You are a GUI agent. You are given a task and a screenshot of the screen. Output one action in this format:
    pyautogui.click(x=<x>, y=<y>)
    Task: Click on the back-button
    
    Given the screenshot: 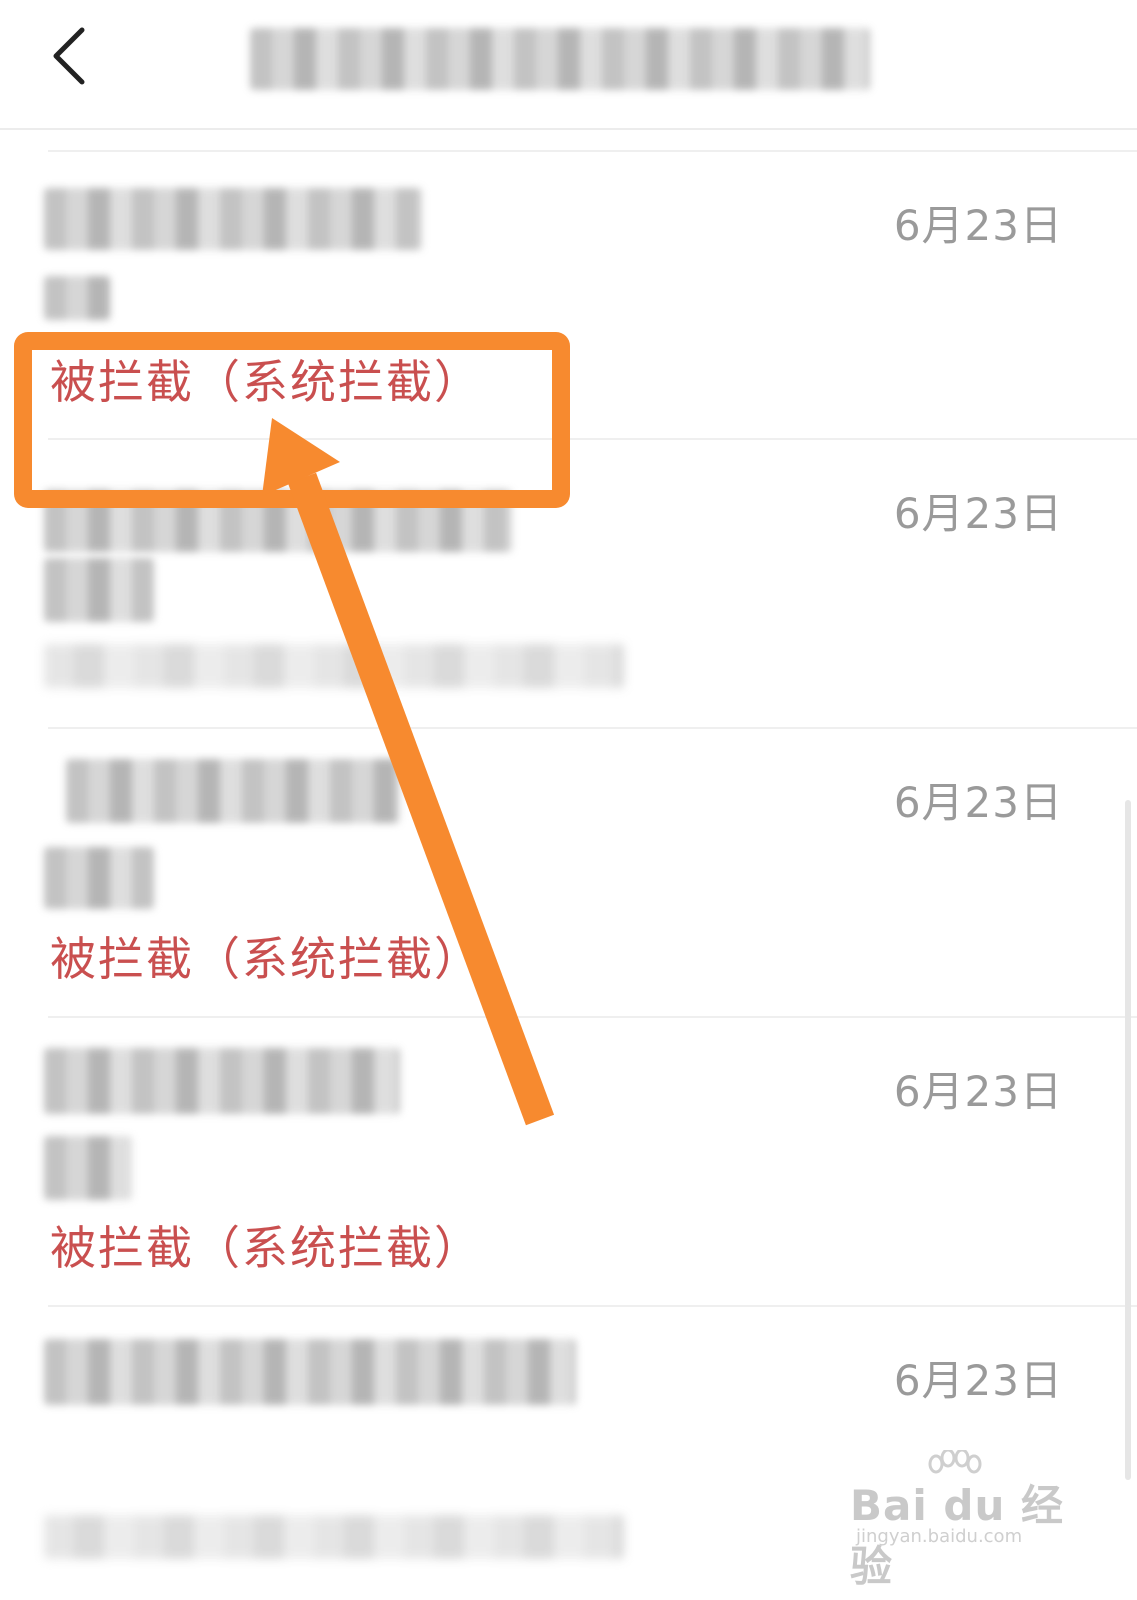 What is the action you would take?
    pyautogui.click(x=70, y=57)
    